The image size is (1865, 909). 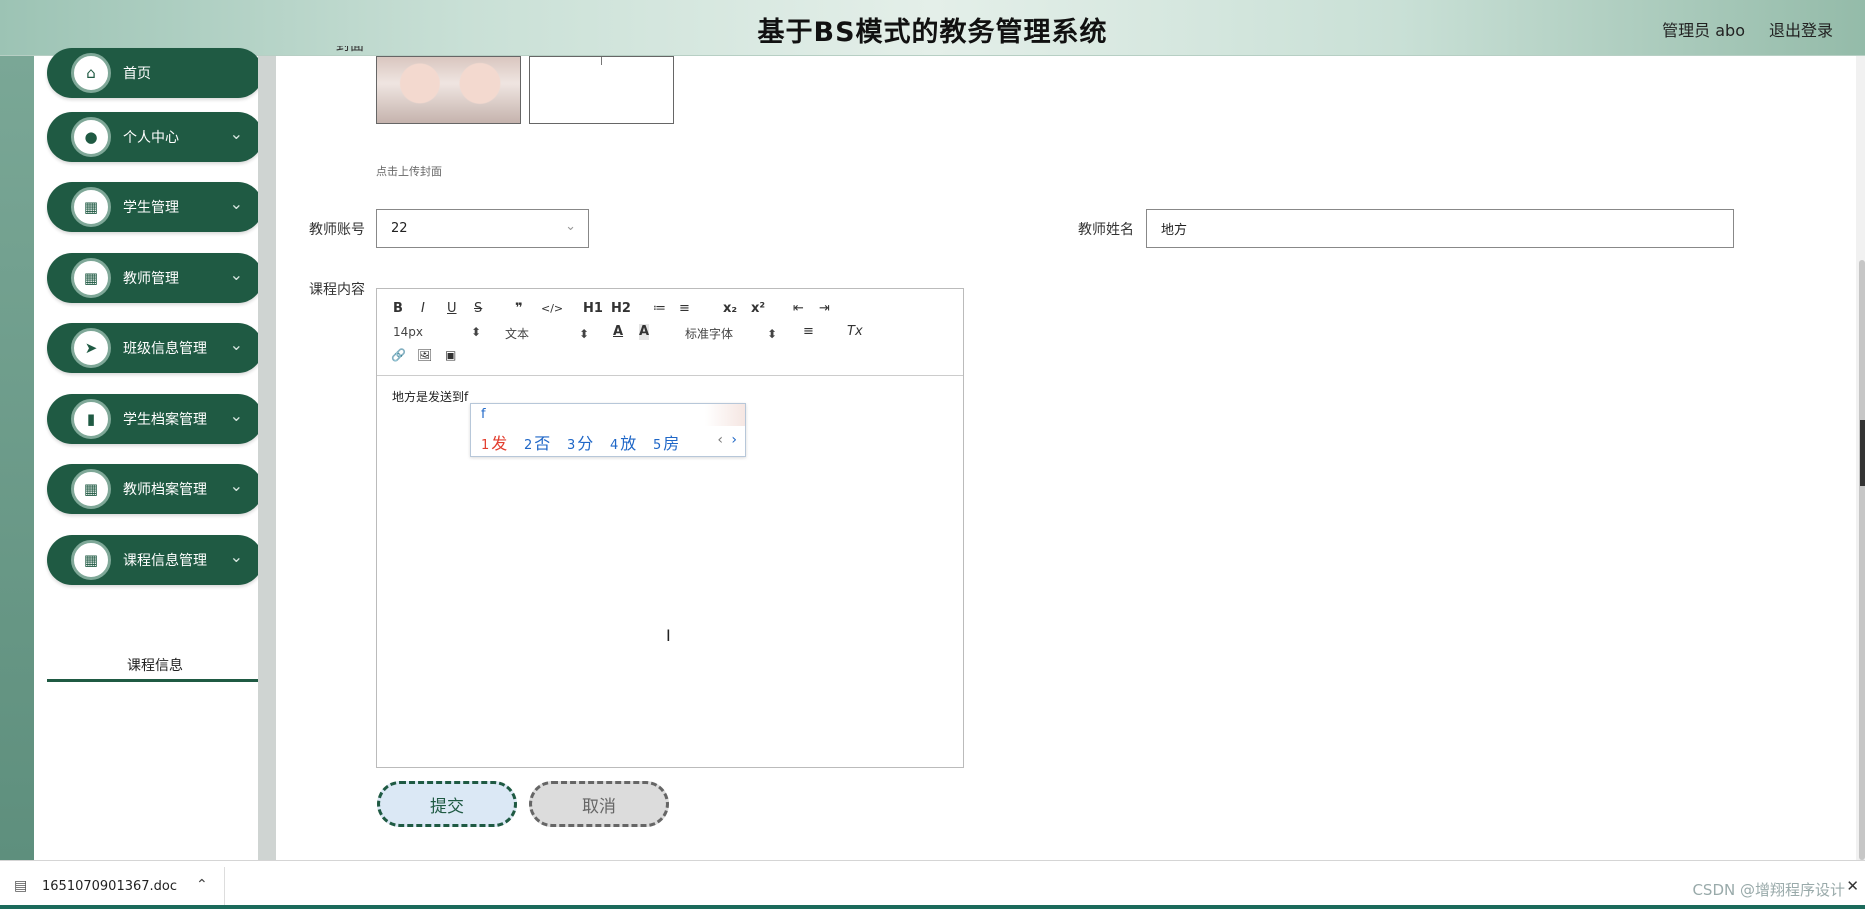 I want to click on logout-link: 退出登录, so click(x=1801, y=29).